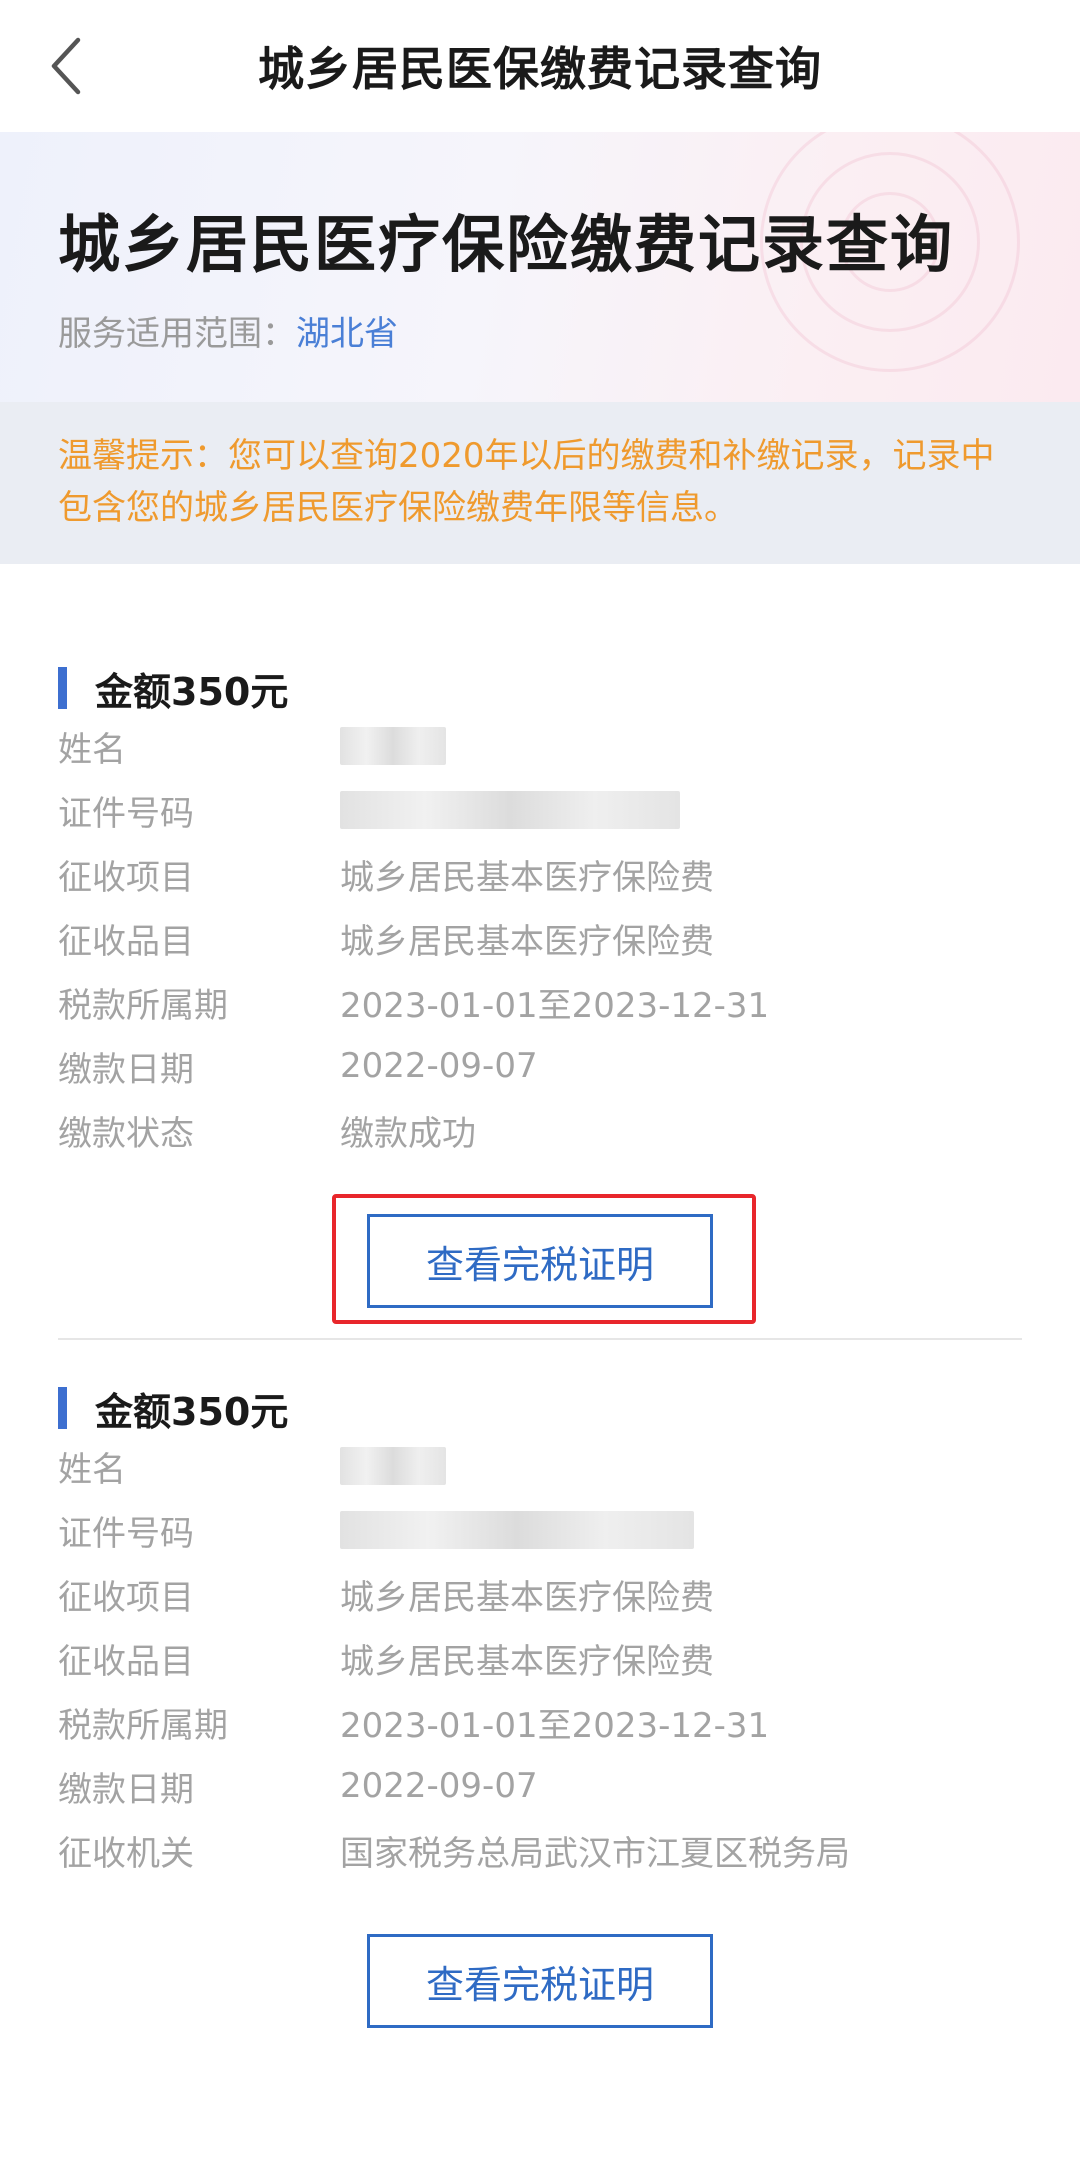 The width and height of the screenshot is (1080, 2173). Describe the element at coordinates (177, 334) in the screenshot. I see `service-scope-label: 服务适用范围：` at that location.